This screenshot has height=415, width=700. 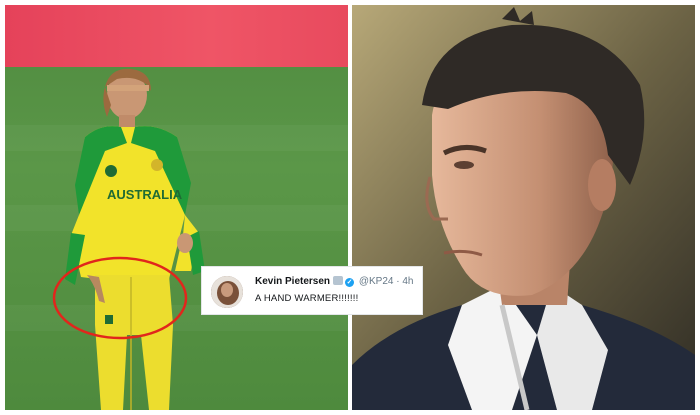 I want to click on advertising-board, so click(x=176, y=36).